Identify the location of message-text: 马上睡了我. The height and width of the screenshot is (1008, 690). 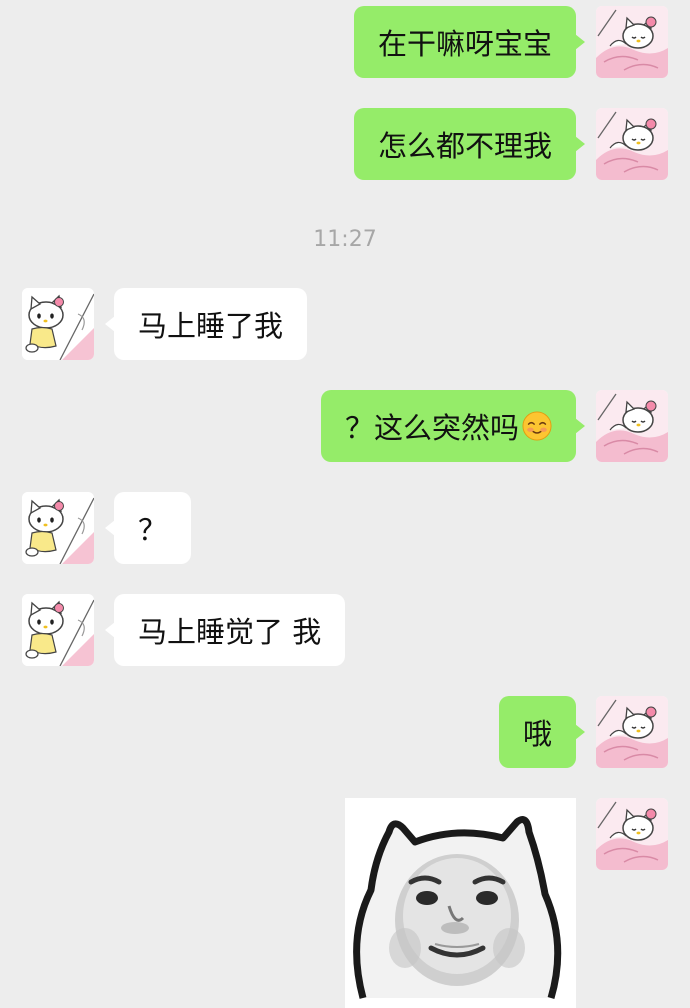
(211, 326).